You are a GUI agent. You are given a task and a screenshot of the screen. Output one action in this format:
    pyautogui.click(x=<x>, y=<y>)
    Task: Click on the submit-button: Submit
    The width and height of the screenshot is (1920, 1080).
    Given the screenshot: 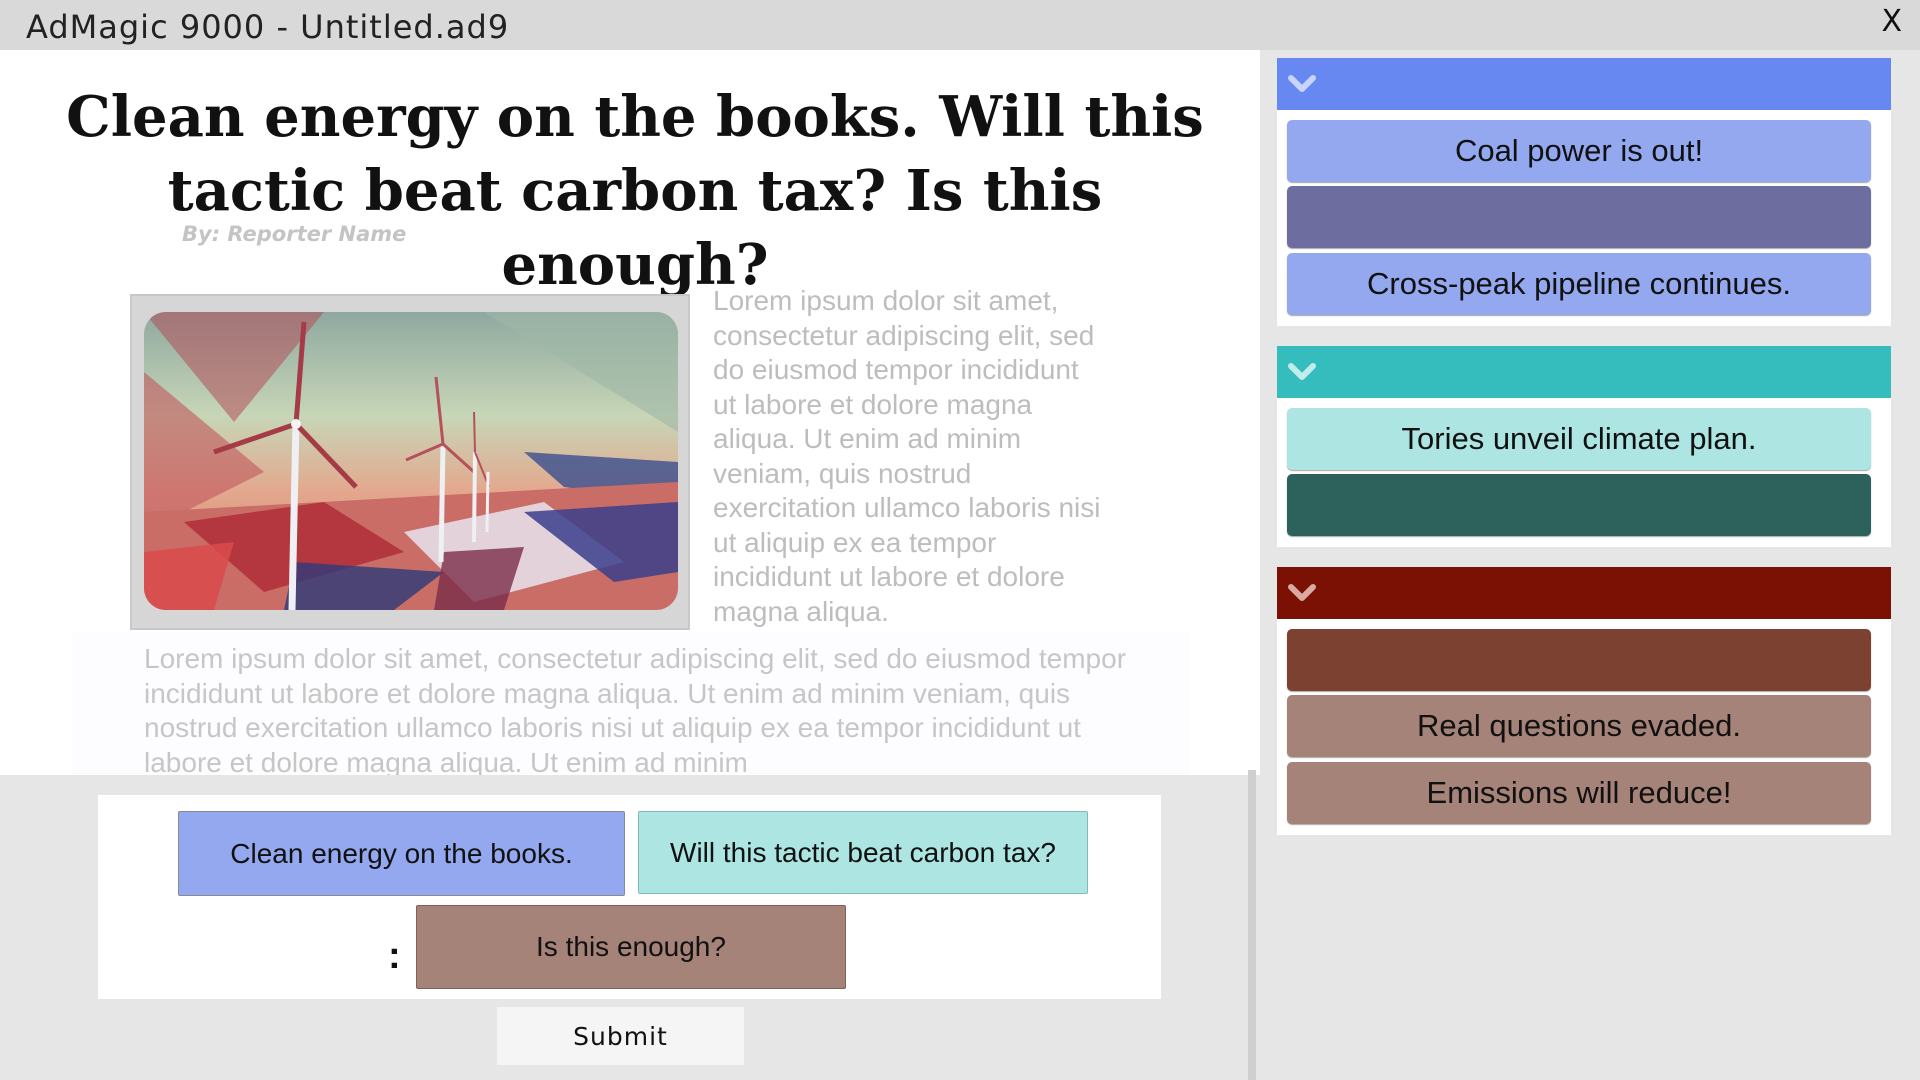 What is the action you would take?
    pyautogui.click(x=620, y=1036)
    